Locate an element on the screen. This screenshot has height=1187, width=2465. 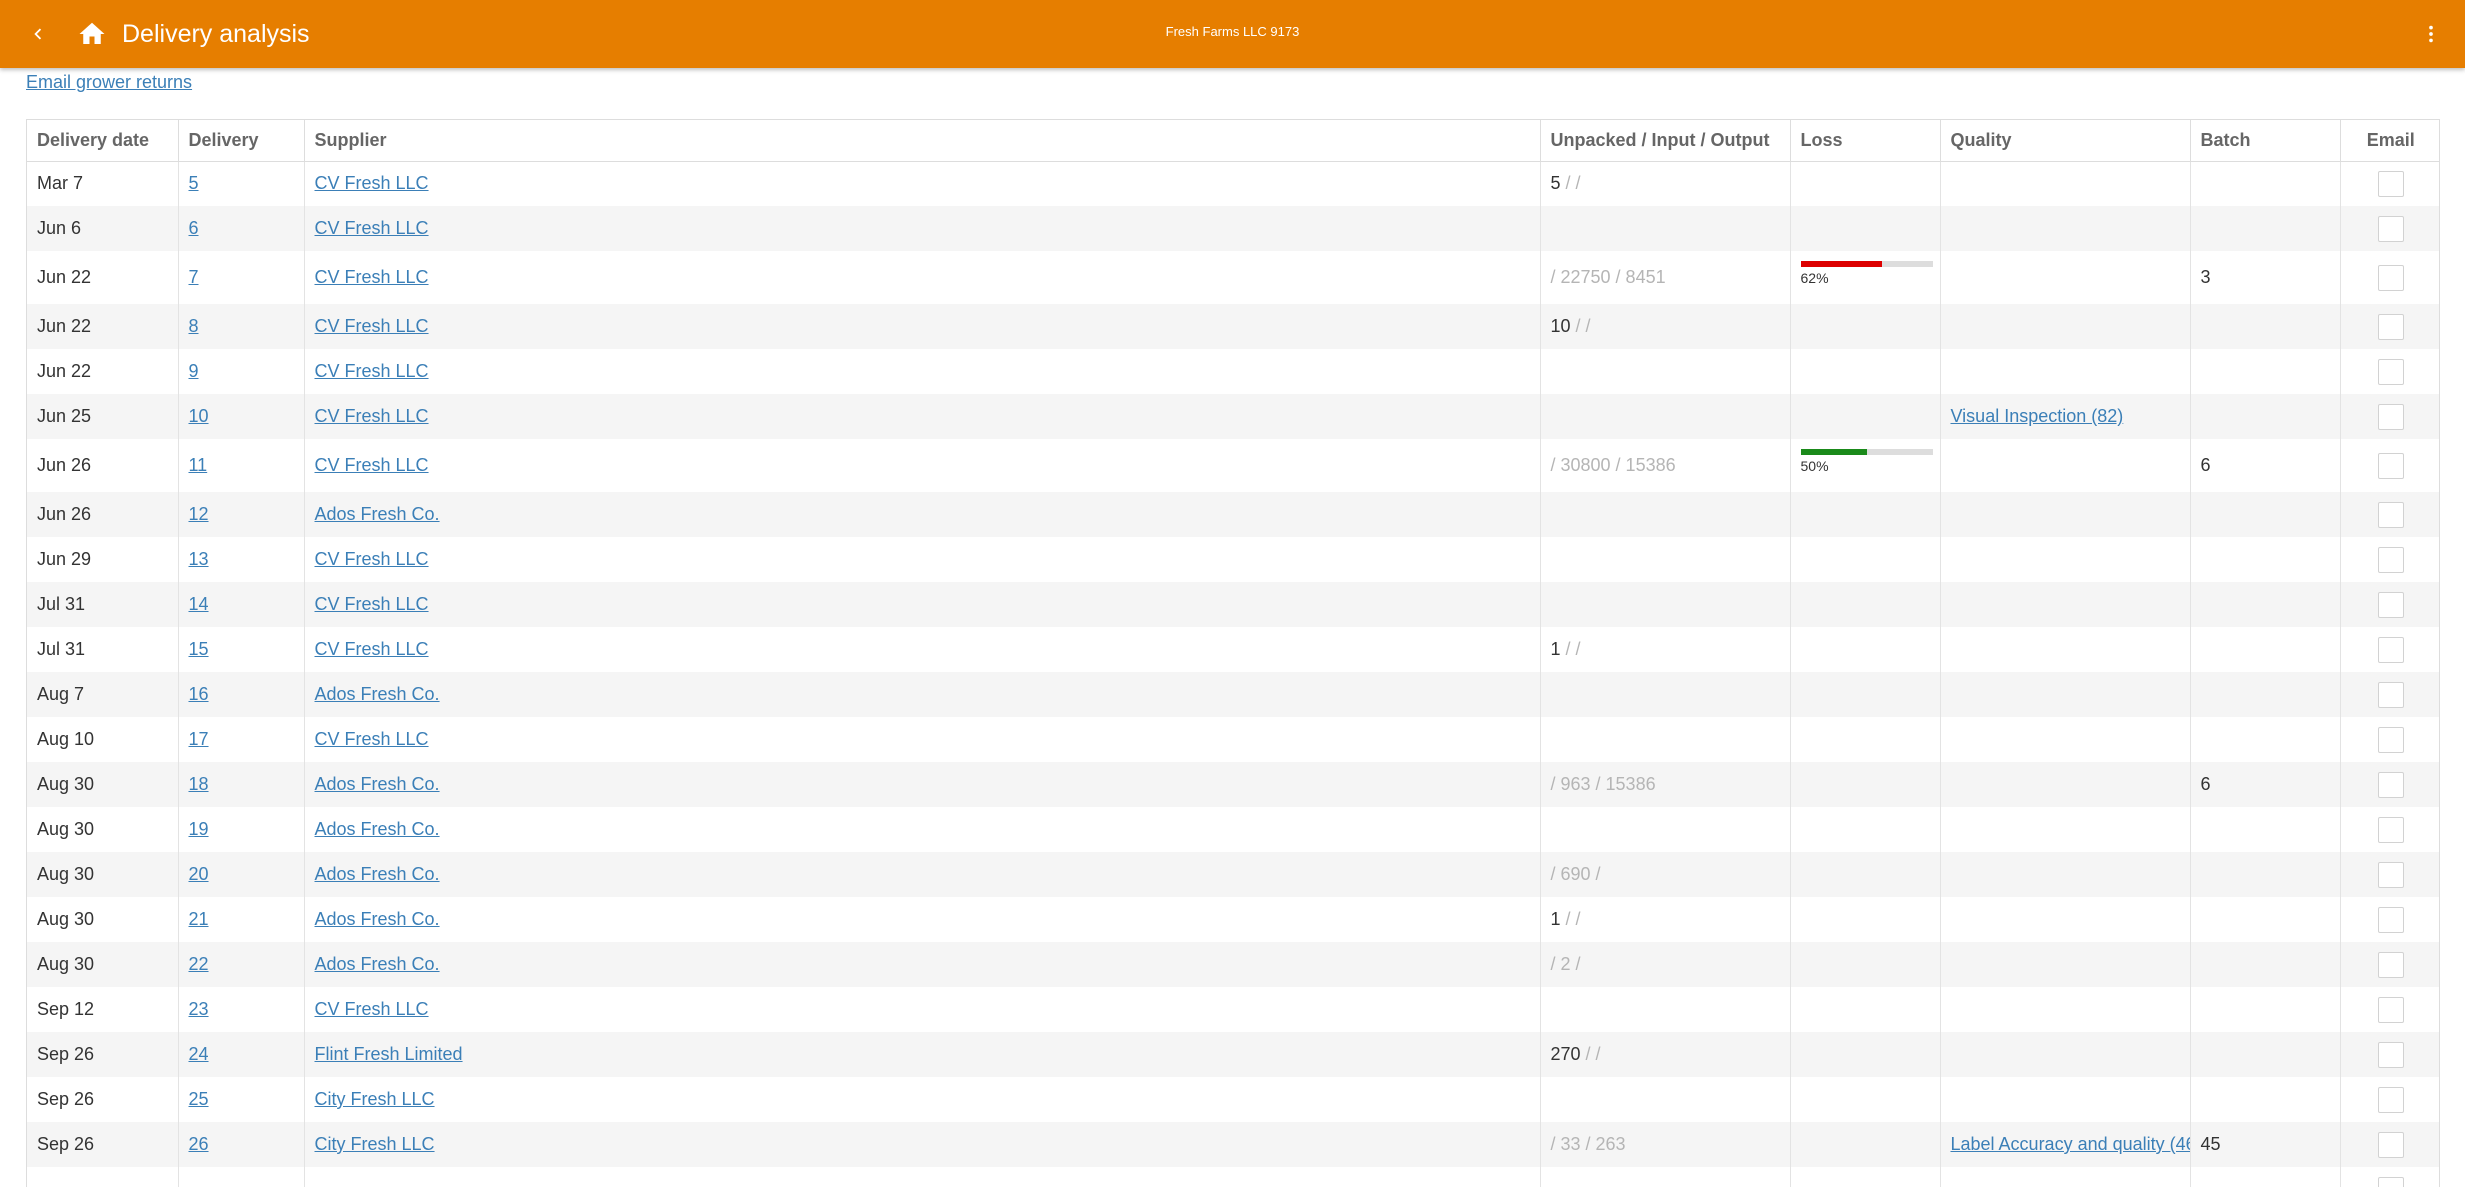
delivery-link: 23 is located at coordinates (199, 1009).